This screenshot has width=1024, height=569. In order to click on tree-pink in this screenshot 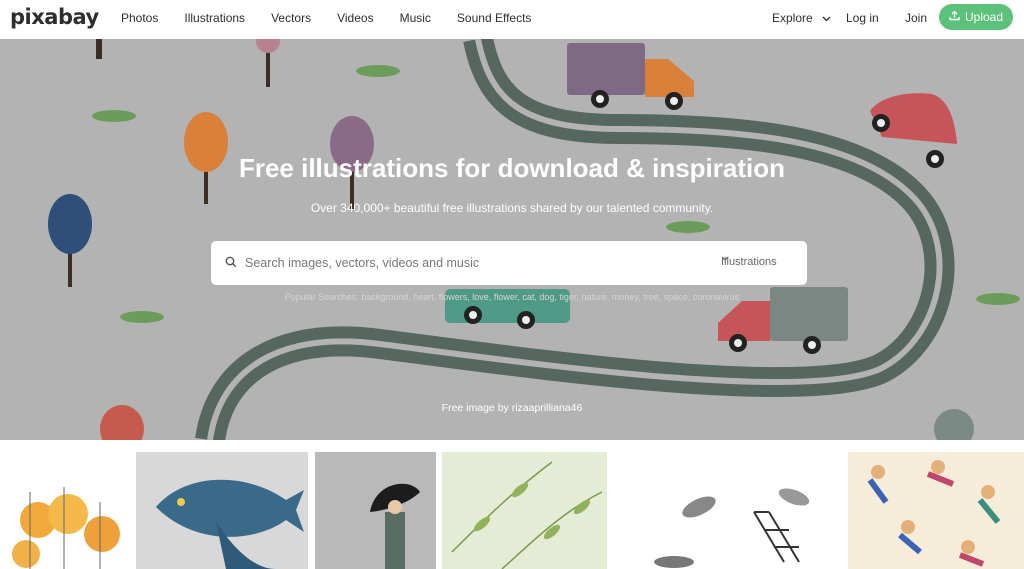, I will do `click(268, 63)`.